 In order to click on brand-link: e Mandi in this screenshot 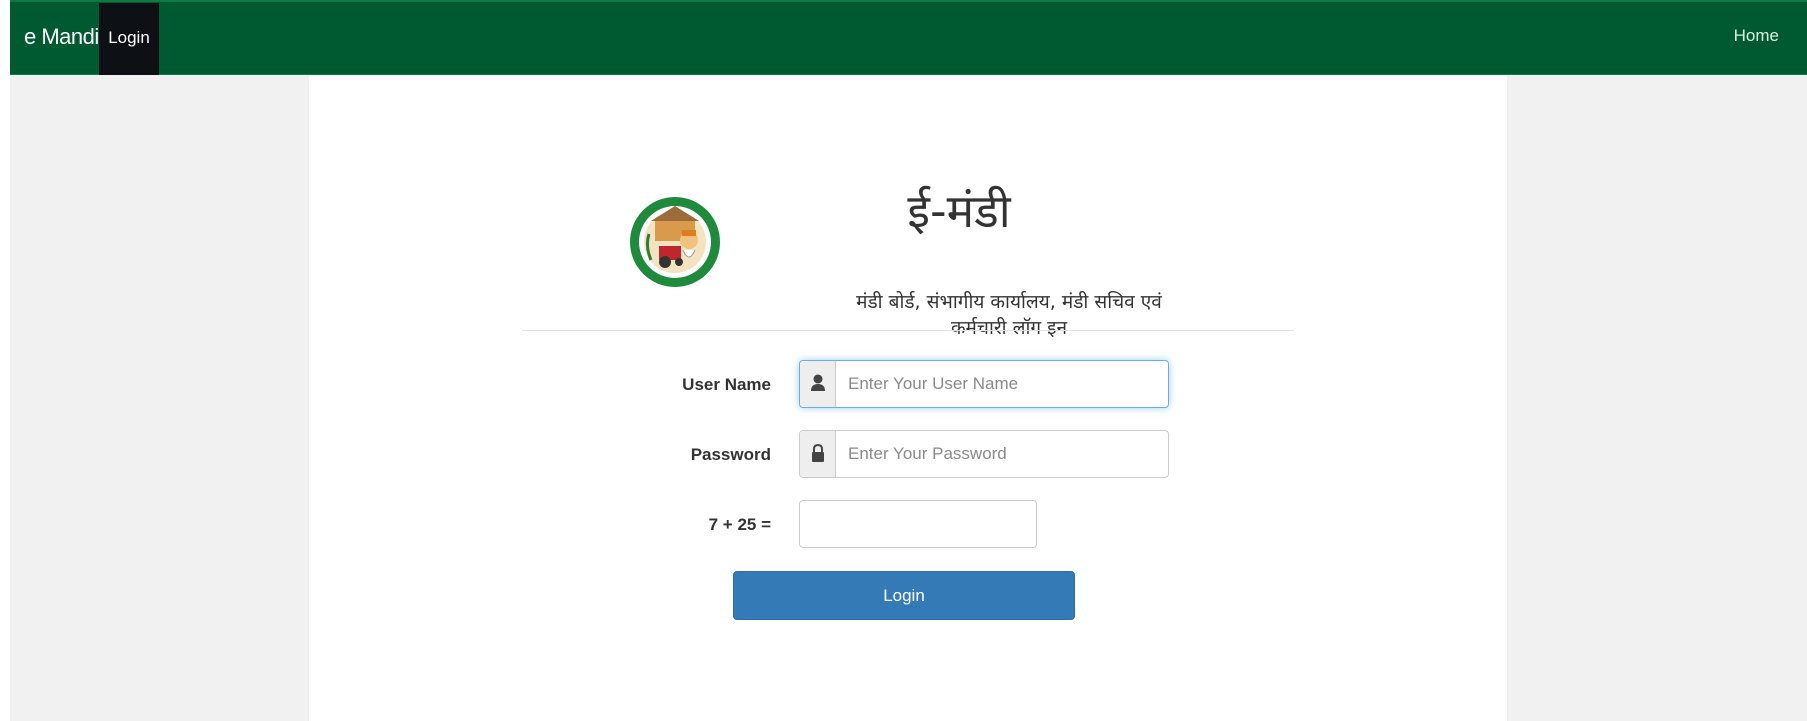, I will do `click(61, 37)`.